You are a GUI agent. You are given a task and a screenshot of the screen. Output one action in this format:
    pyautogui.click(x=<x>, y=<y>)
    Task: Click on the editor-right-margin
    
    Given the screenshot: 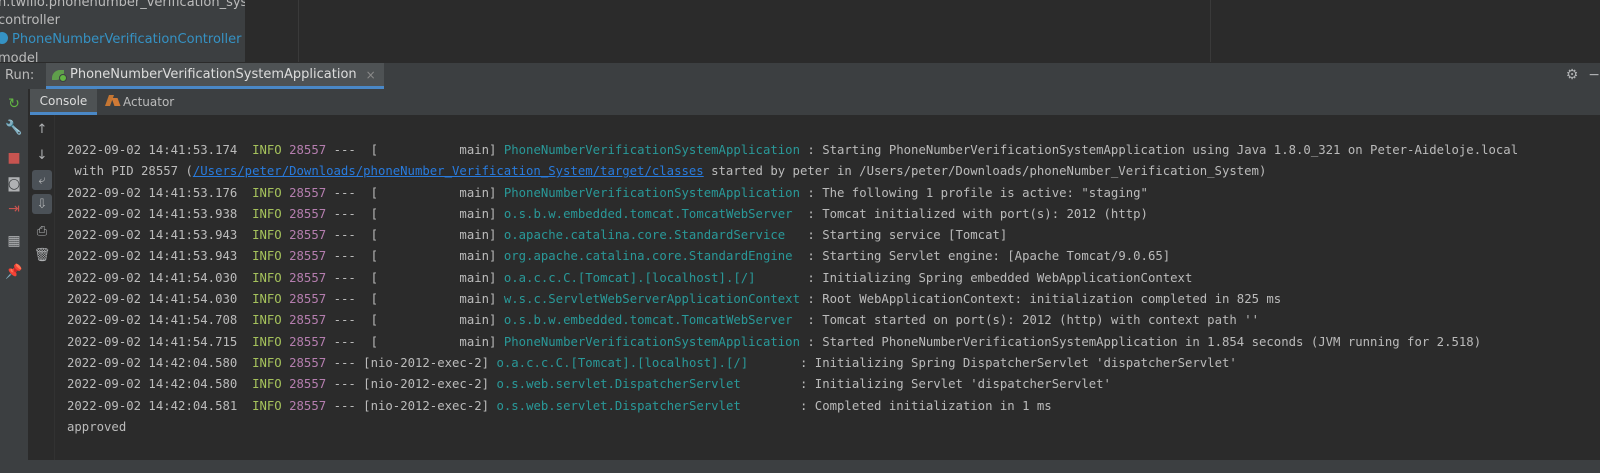 What is the action you would take?
    pyautogui.click(x=1210, y=31)
    